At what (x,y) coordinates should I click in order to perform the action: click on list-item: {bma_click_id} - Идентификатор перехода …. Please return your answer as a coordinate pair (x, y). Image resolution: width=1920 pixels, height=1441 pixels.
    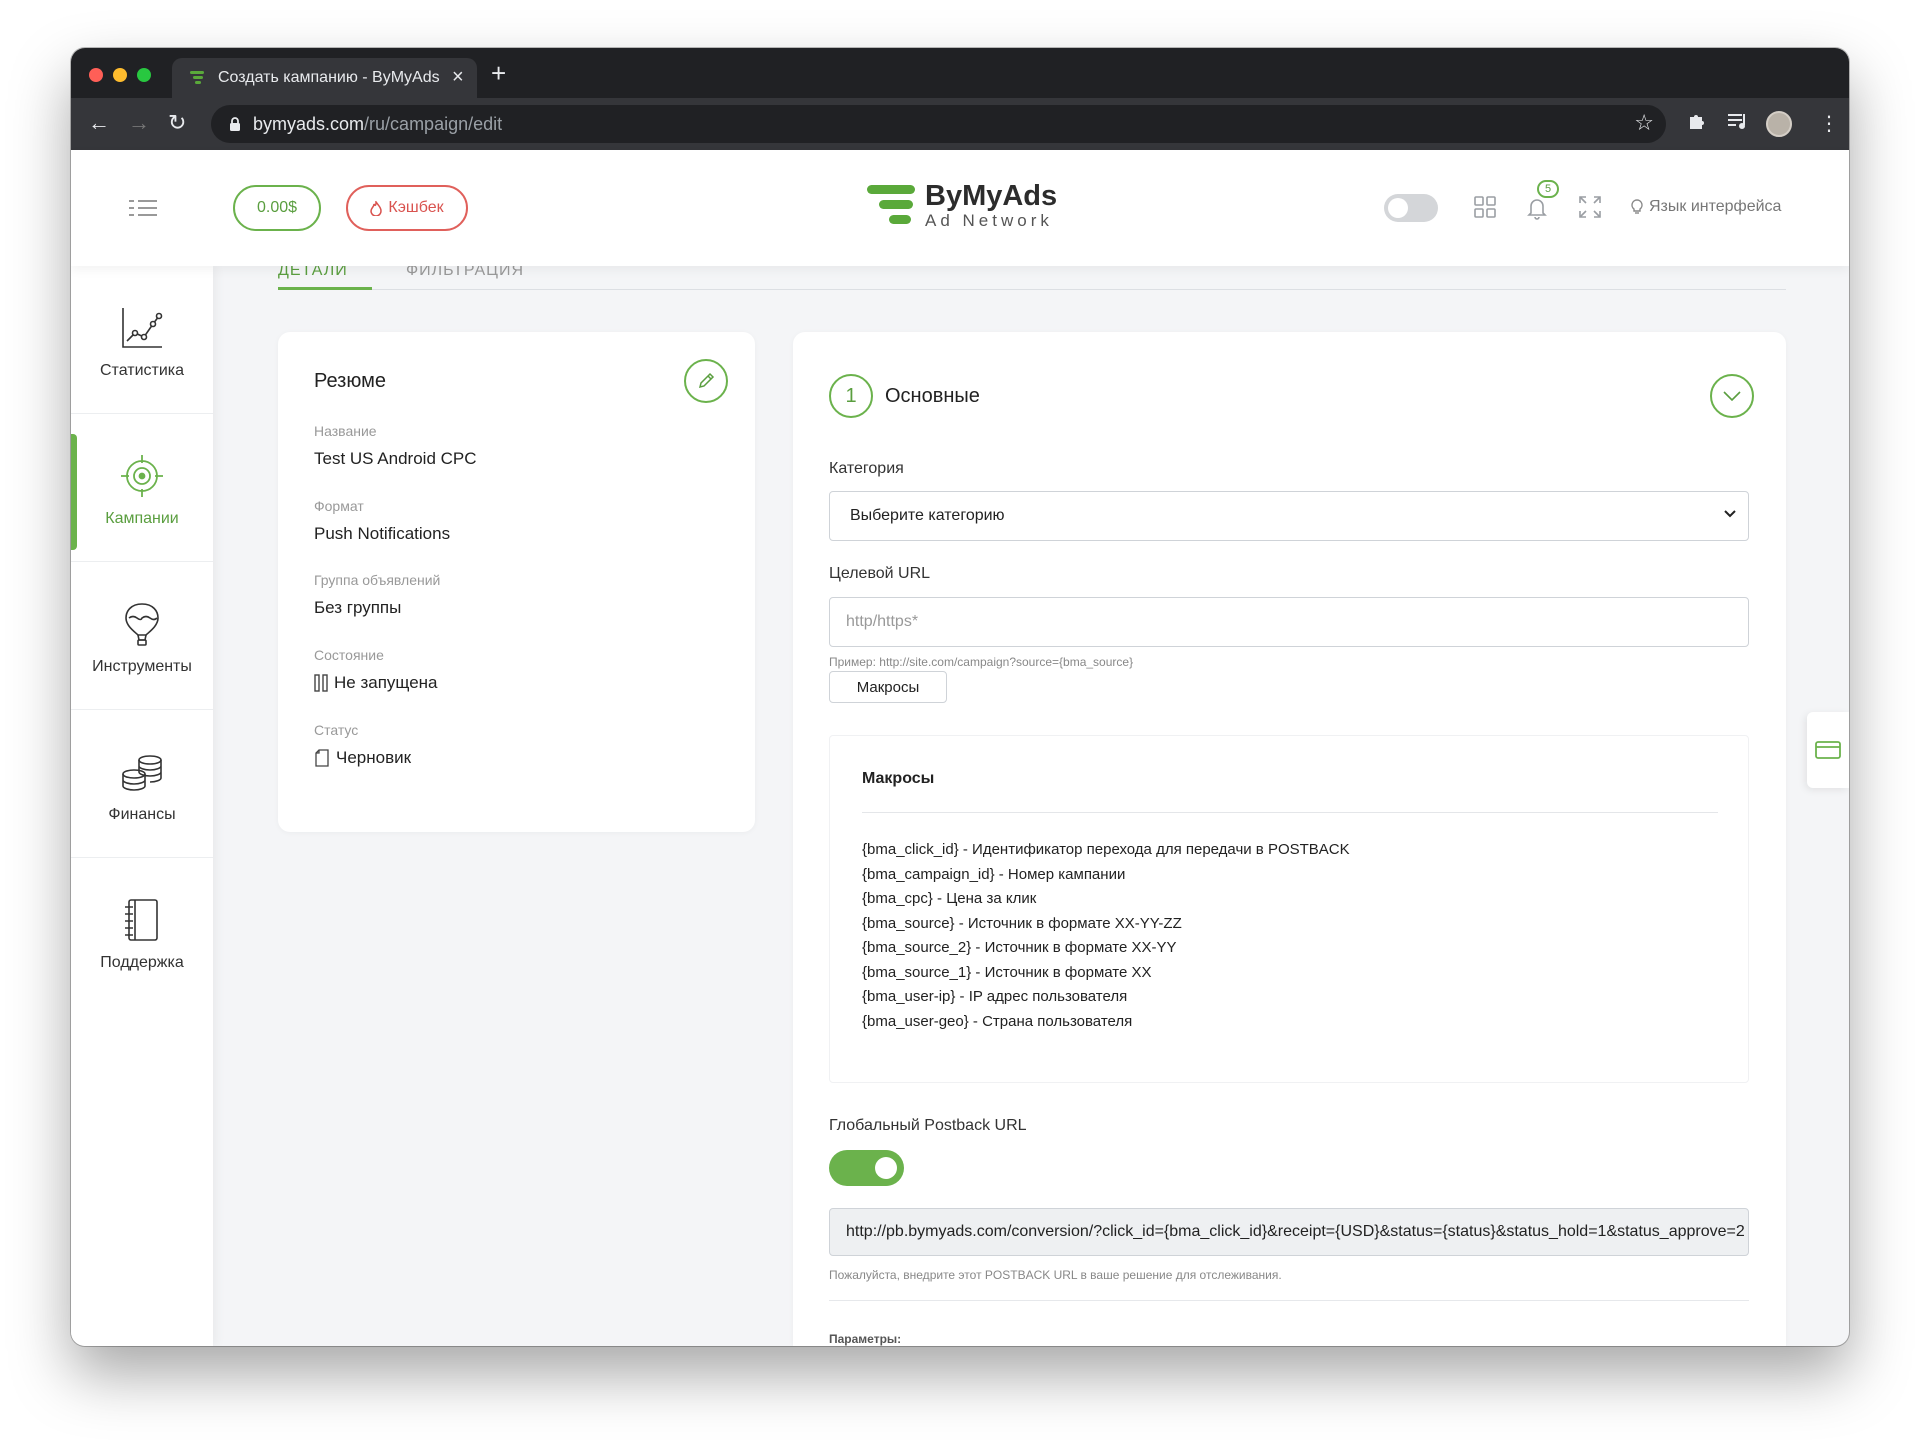
    Looking at the image, I should click on (1106, 849).